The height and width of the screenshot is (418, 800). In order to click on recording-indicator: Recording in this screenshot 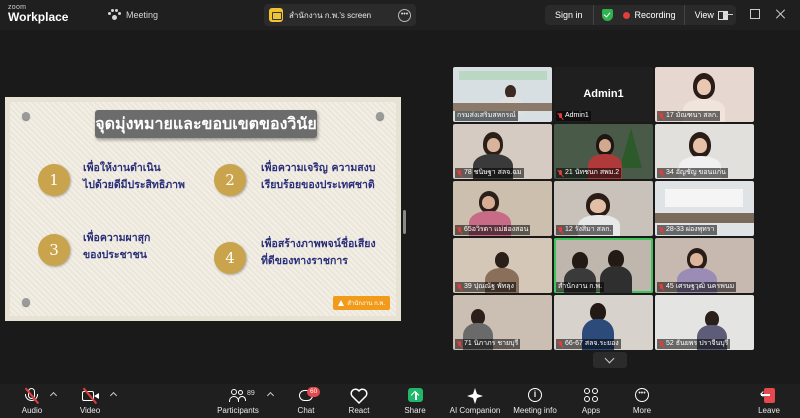, I will do `click(660, 15)`.